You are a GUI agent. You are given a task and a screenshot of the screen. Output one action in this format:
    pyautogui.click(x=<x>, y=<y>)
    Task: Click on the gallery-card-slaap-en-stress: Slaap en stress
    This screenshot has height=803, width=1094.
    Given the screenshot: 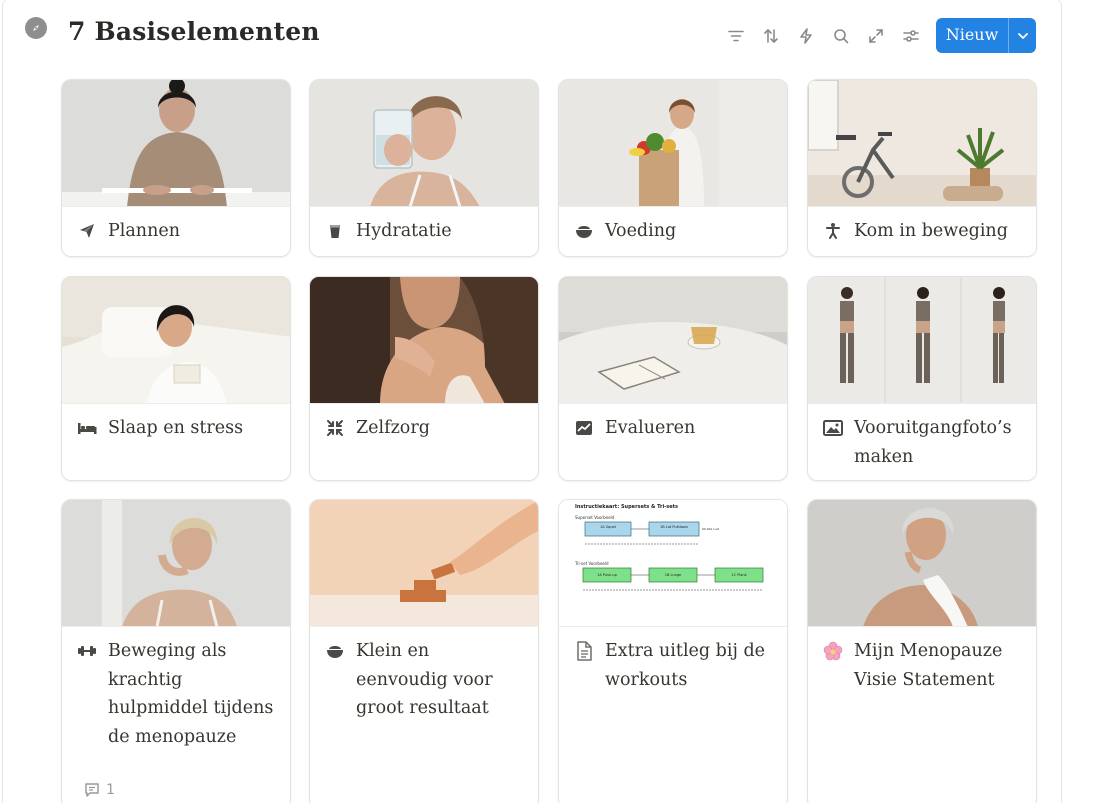 What is the action you would take?
    pyautogui.click(x=176, y=378)
    